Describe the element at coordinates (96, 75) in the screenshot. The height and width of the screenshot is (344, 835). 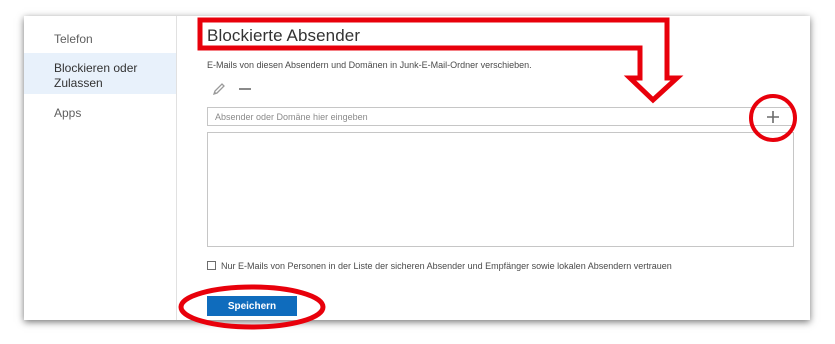
I see `sidebar-item-label: Blockieren oder Zulassen` at that location.